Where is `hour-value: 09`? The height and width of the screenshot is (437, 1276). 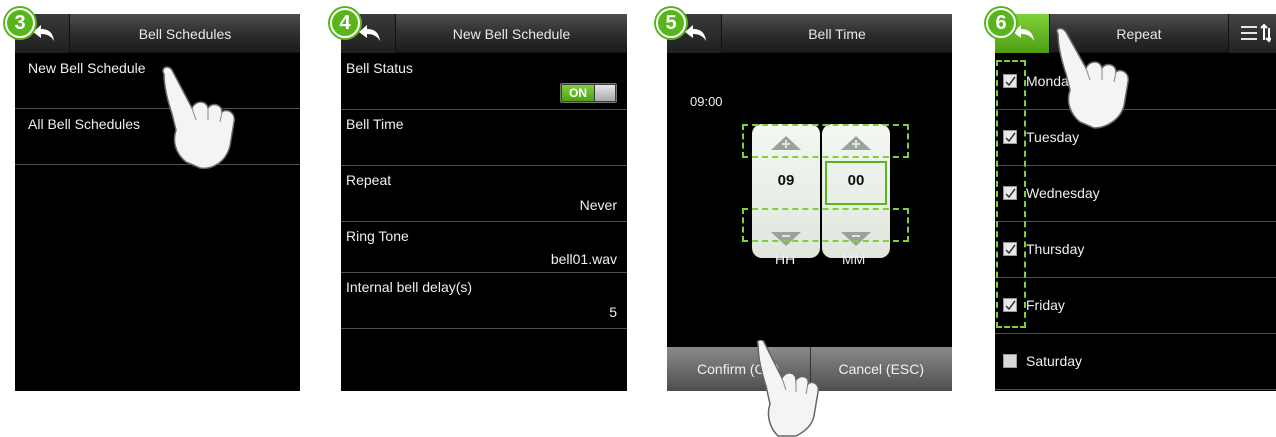
hour-value: 09 is located at coordinates (786, 180).